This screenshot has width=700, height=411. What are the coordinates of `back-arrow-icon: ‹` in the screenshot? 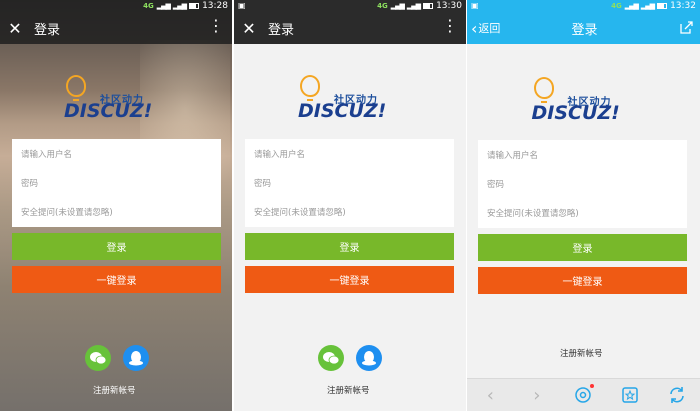 It's located at (490, 395).